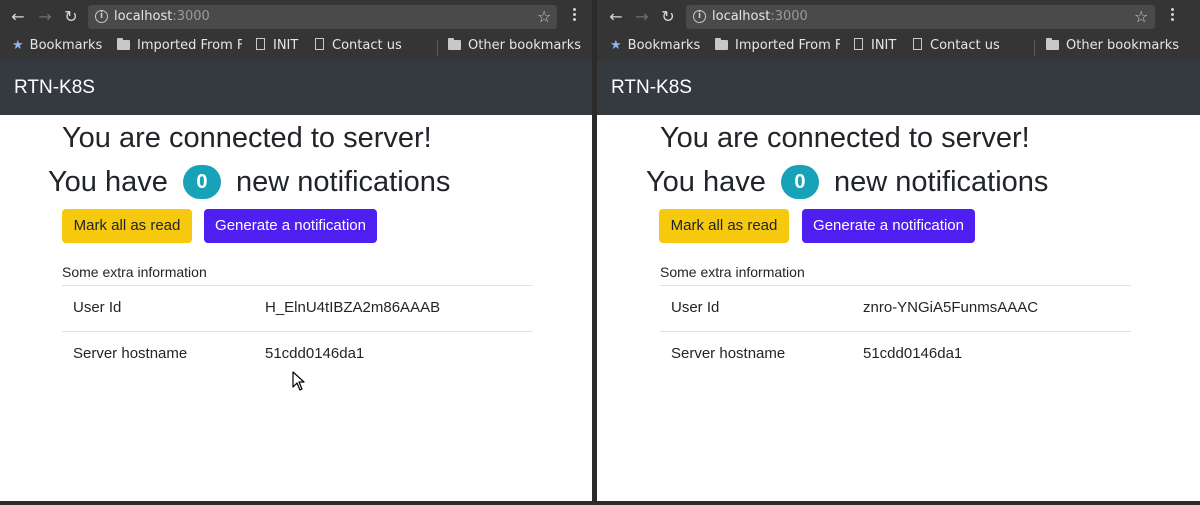  Describe the element at coordinates (951, 307) in the screenshot. I see `info-value: znro-YNGiA5FunmsAAAC` at that location.